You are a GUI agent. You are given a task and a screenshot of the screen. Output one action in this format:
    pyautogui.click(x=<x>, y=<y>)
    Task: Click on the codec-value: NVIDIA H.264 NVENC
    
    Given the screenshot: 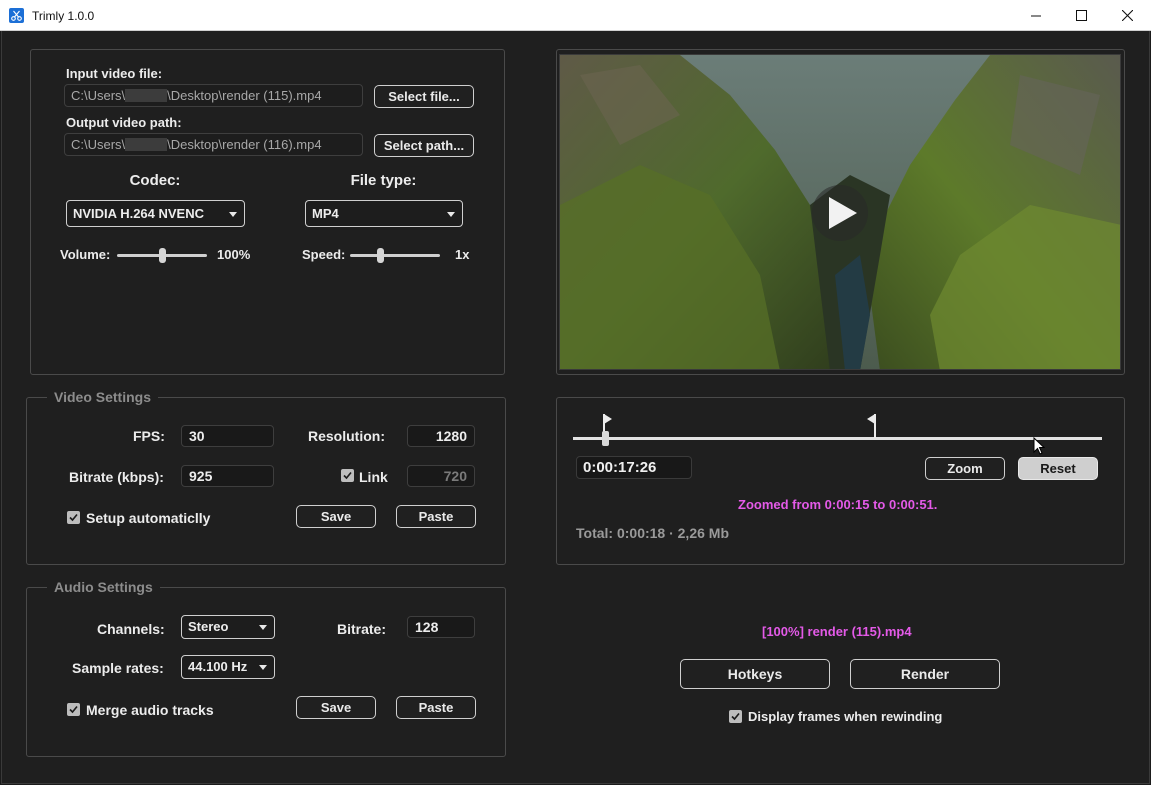 What is the action you would take?
    pyautogui.click(x=138, y=213)
    